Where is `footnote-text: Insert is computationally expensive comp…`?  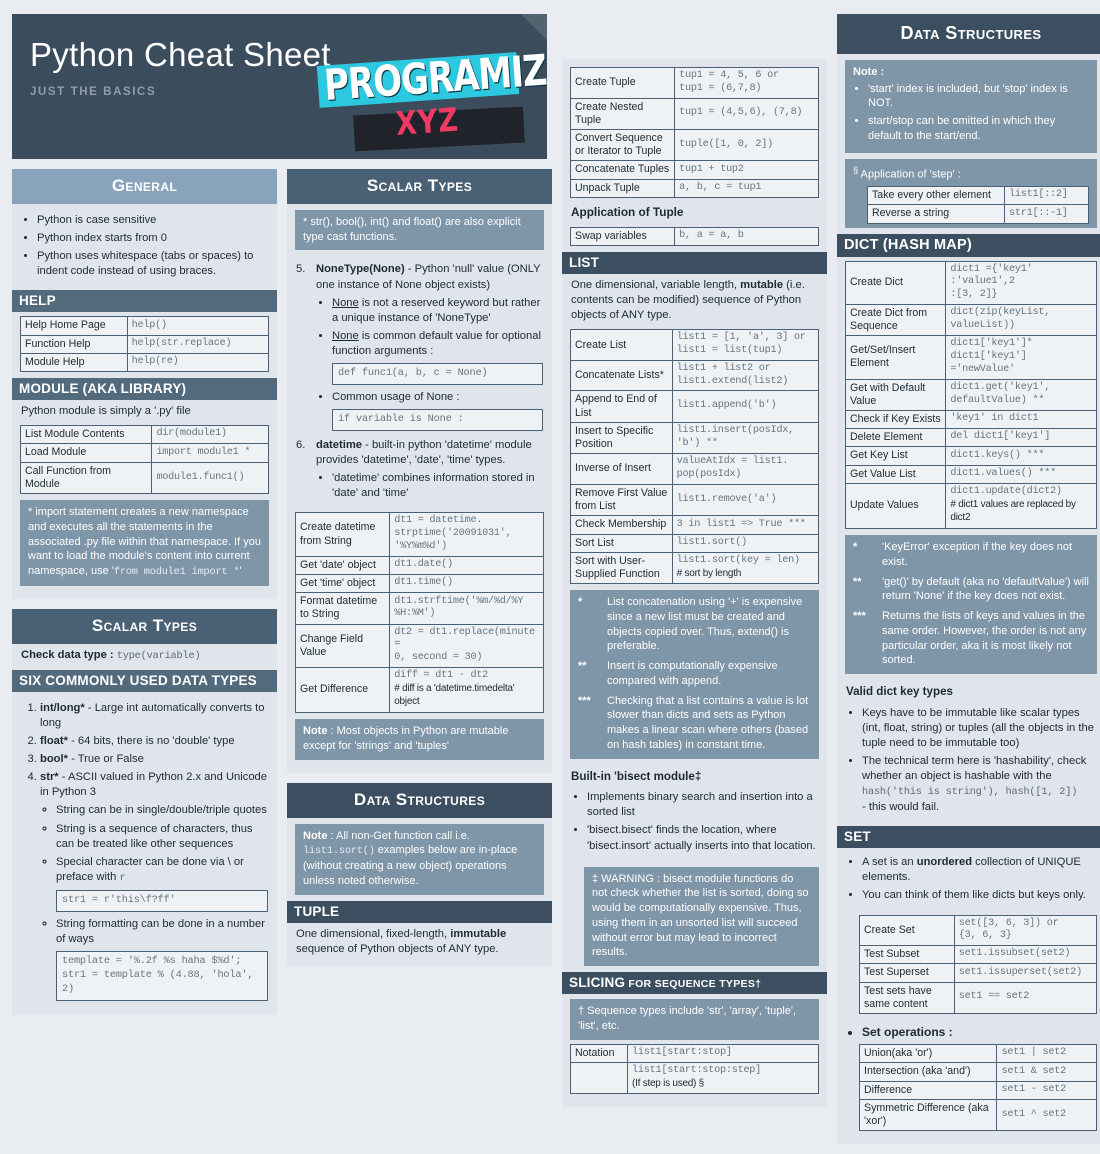 footnote-text: Insert is computationally expensive comp… is located at coordinates (692, 673).